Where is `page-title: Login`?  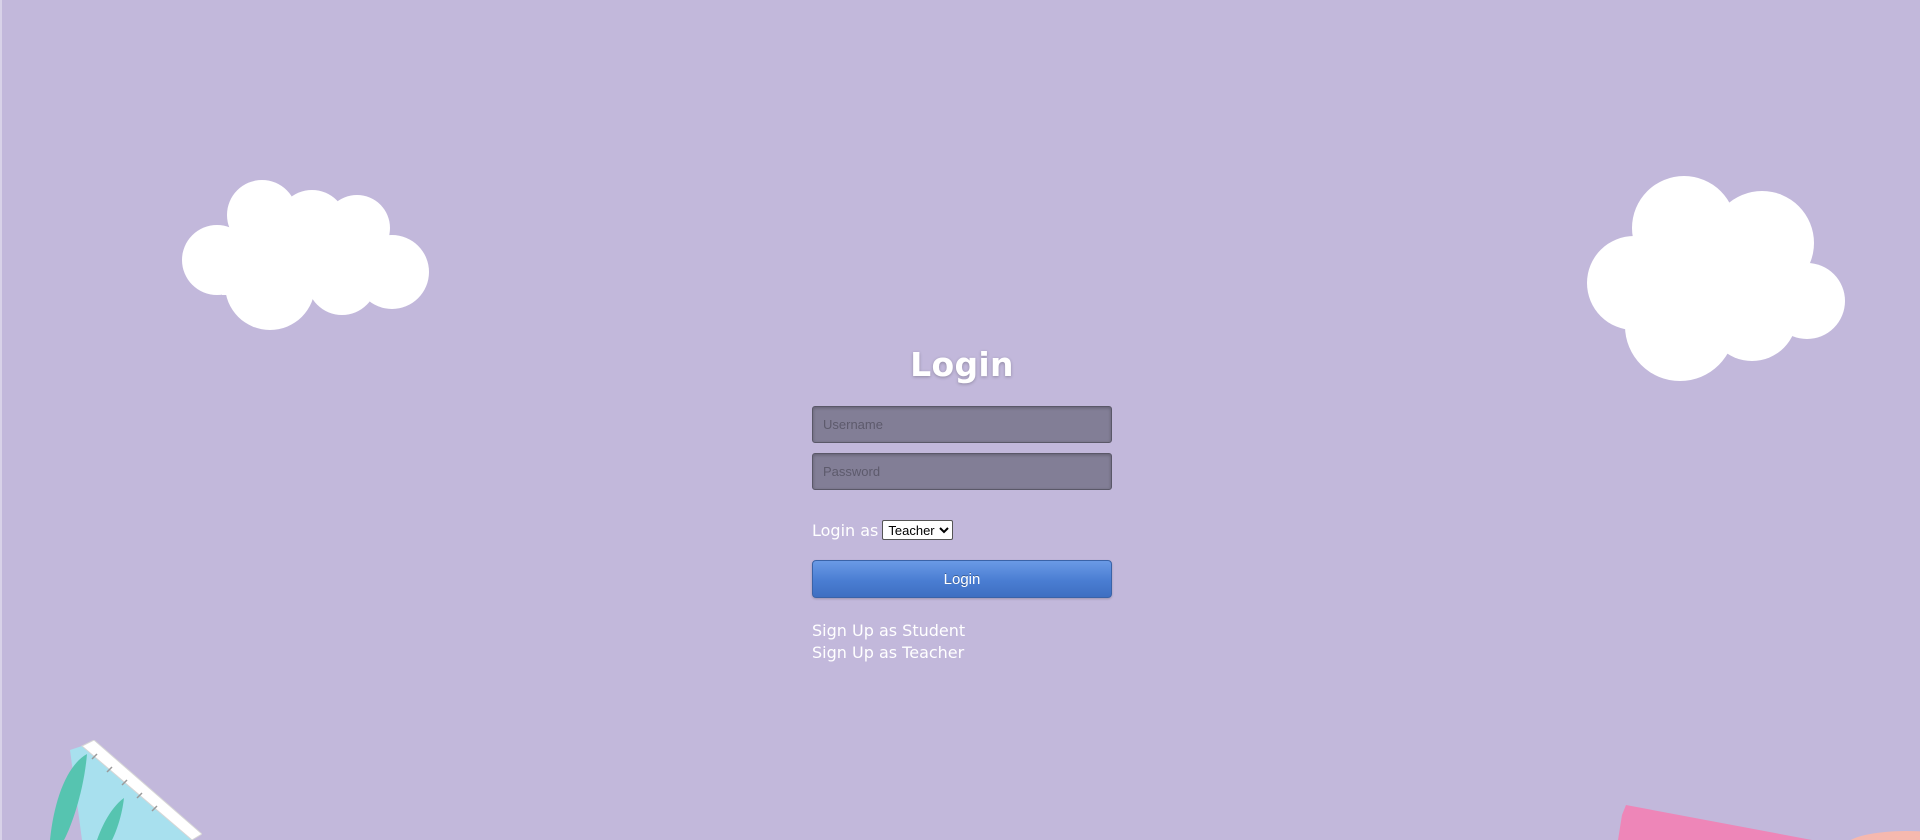
page-title: Login is located at coordinates (962, 364).